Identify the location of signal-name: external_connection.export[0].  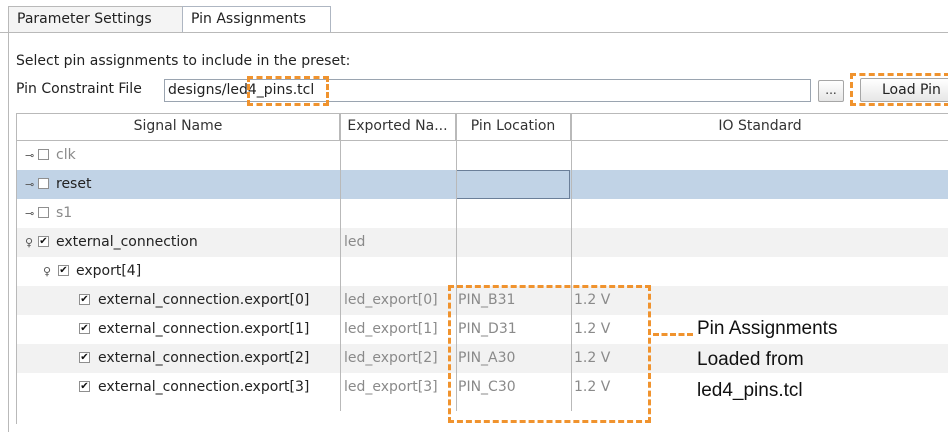
(204, 300).